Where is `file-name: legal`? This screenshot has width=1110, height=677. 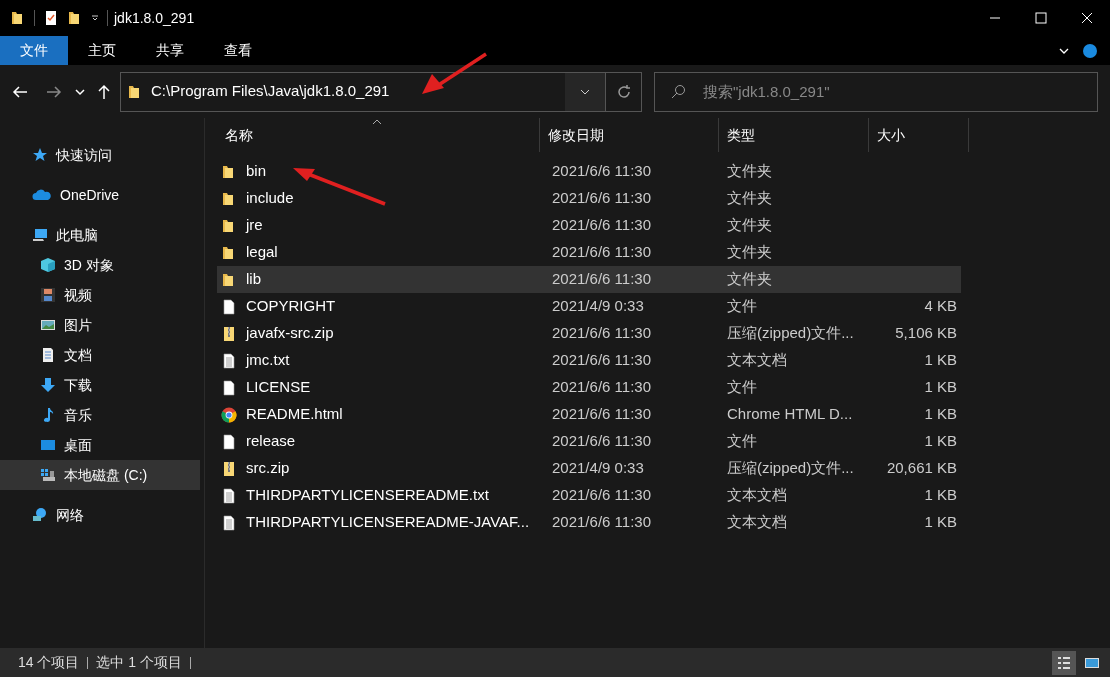 file-name: legal is located at coordinates (262, 252).